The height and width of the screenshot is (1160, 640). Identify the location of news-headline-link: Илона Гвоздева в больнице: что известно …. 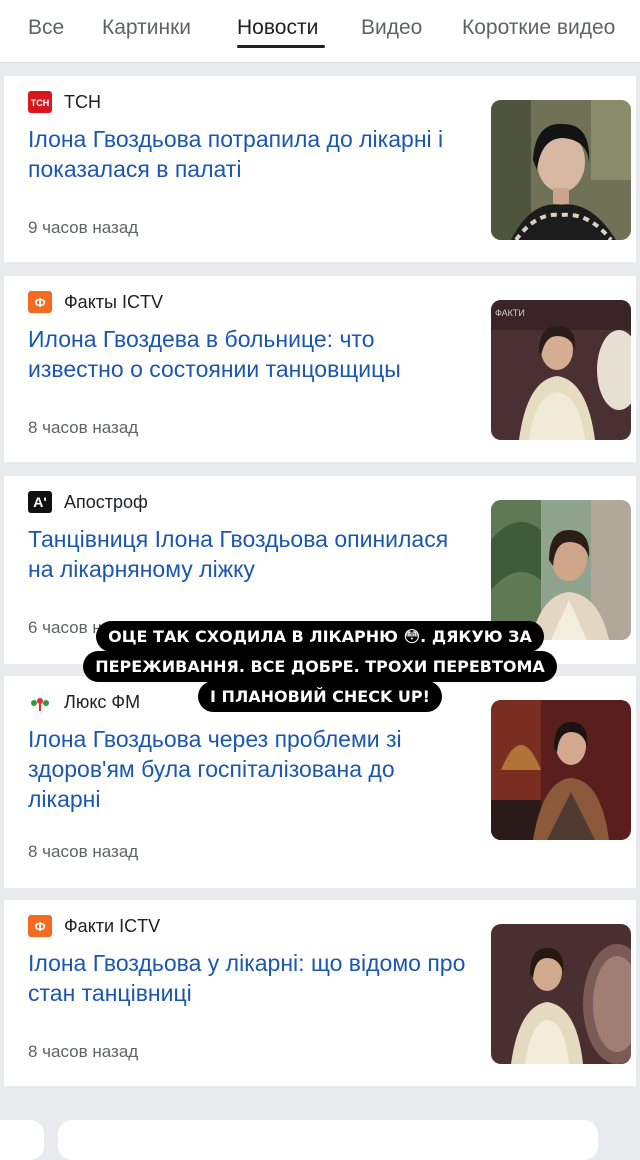
(248, 354).